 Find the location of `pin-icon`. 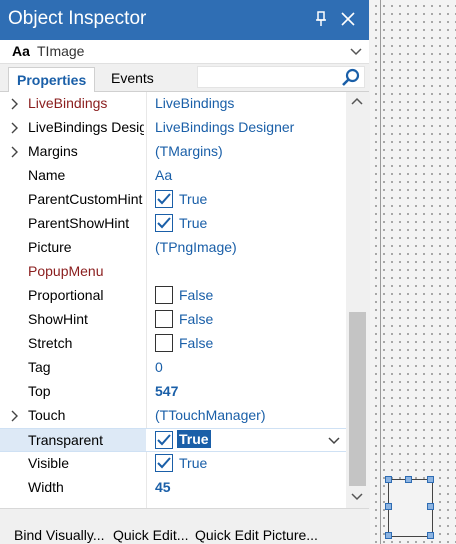

pin-icon is located at coordinates (321, 19).